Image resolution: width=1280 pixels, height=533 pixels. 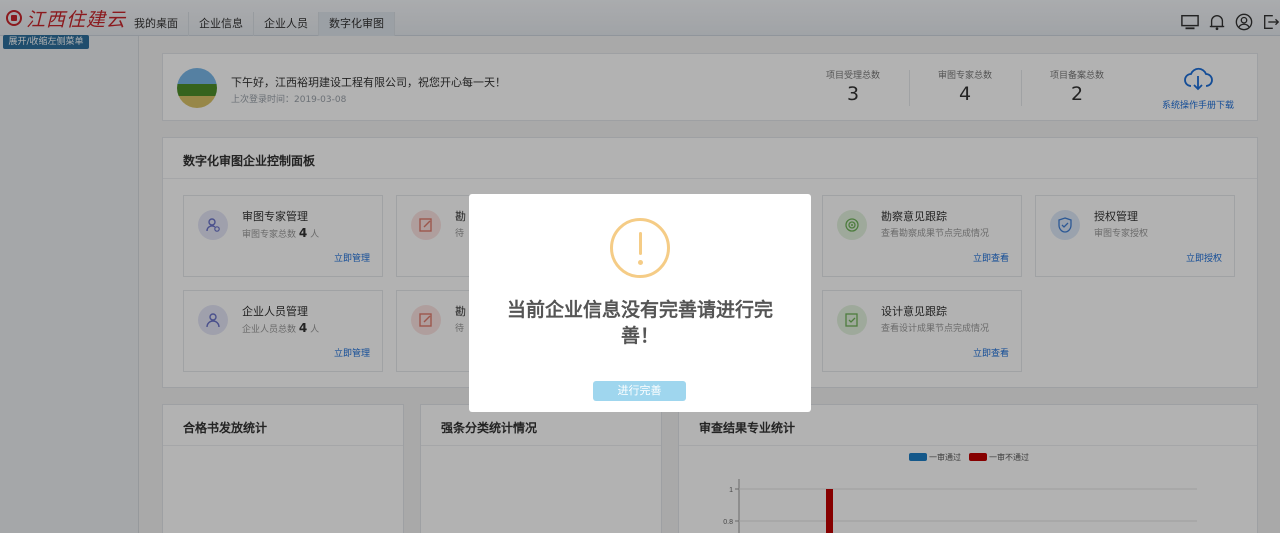 What do you see at coordinates (640, 248) in the screenshot?
I see `warning-icon` at bounding box center [640, 248].